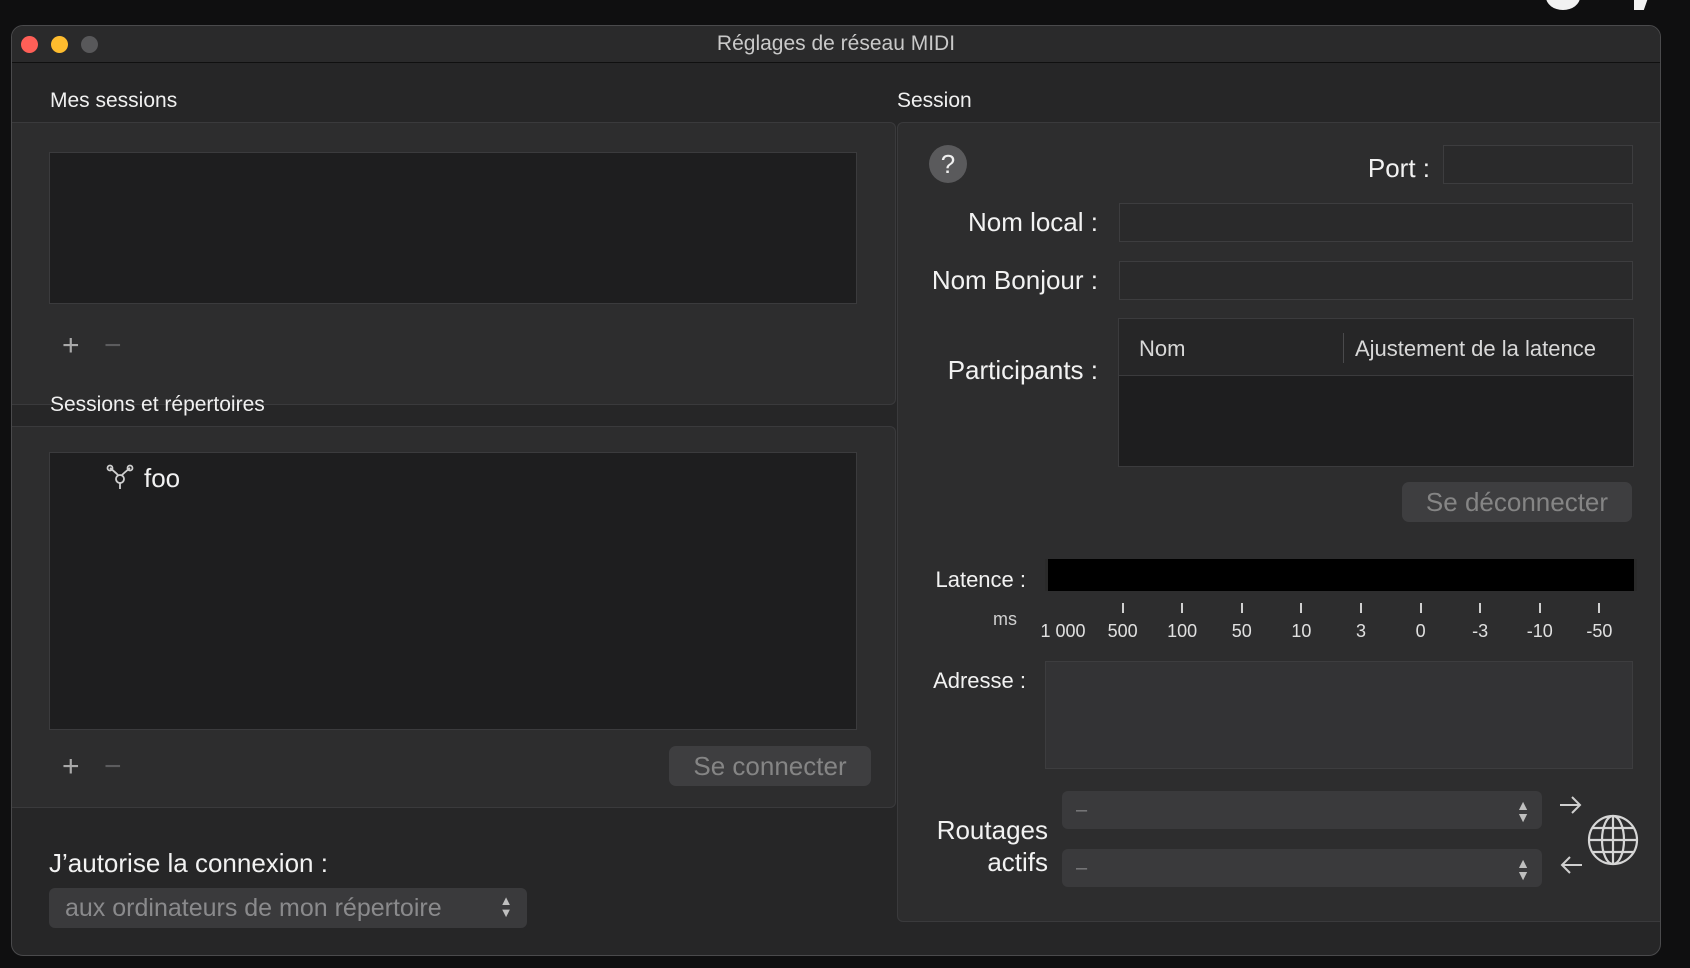 Image resolution: width=1690 pixels, height=968 pixels. Describe the element at coordinates (1182, 631) in the screenshot. I see `latency-tick-label: 100` at that location.